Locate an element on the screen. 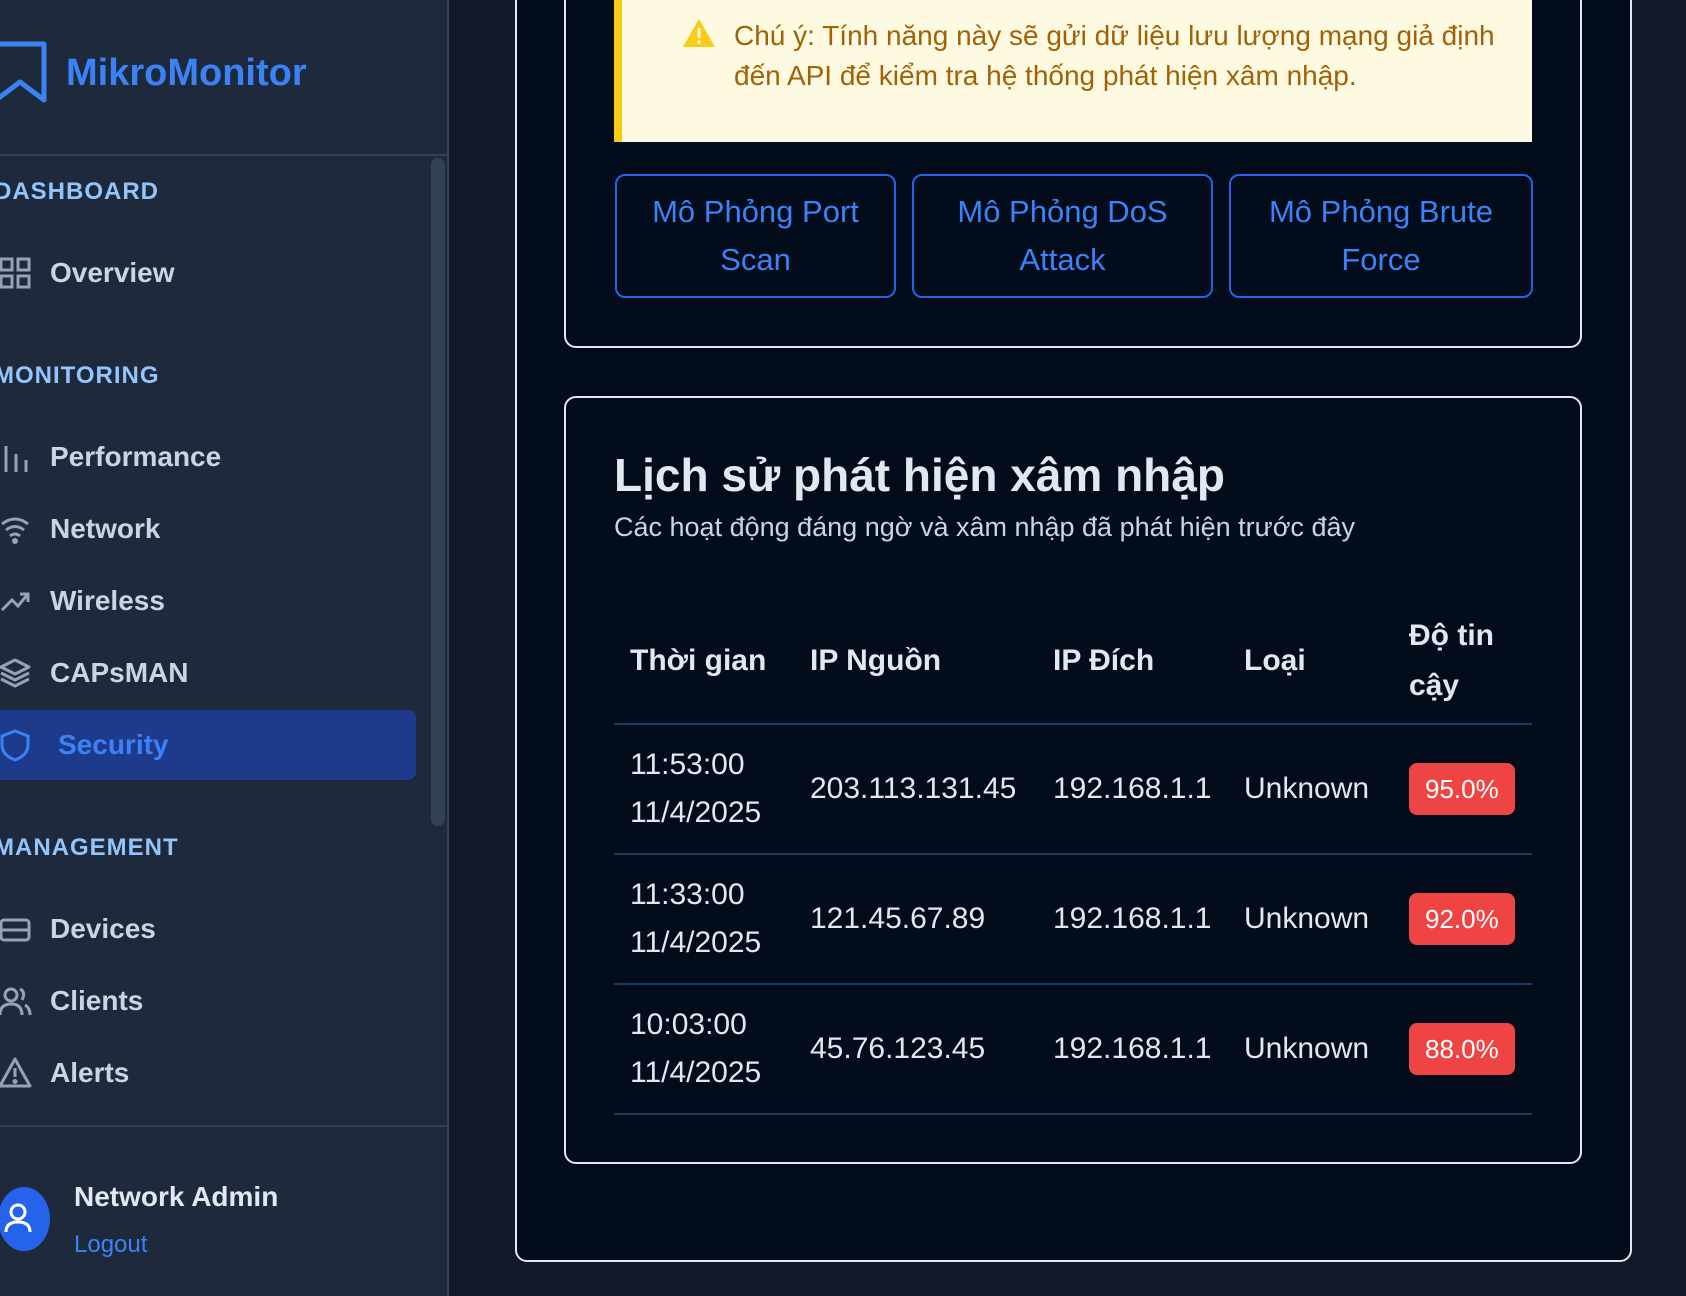 The image size is (1686, 1296). column-header-type: Loại is located at coordinates (1310, 661).